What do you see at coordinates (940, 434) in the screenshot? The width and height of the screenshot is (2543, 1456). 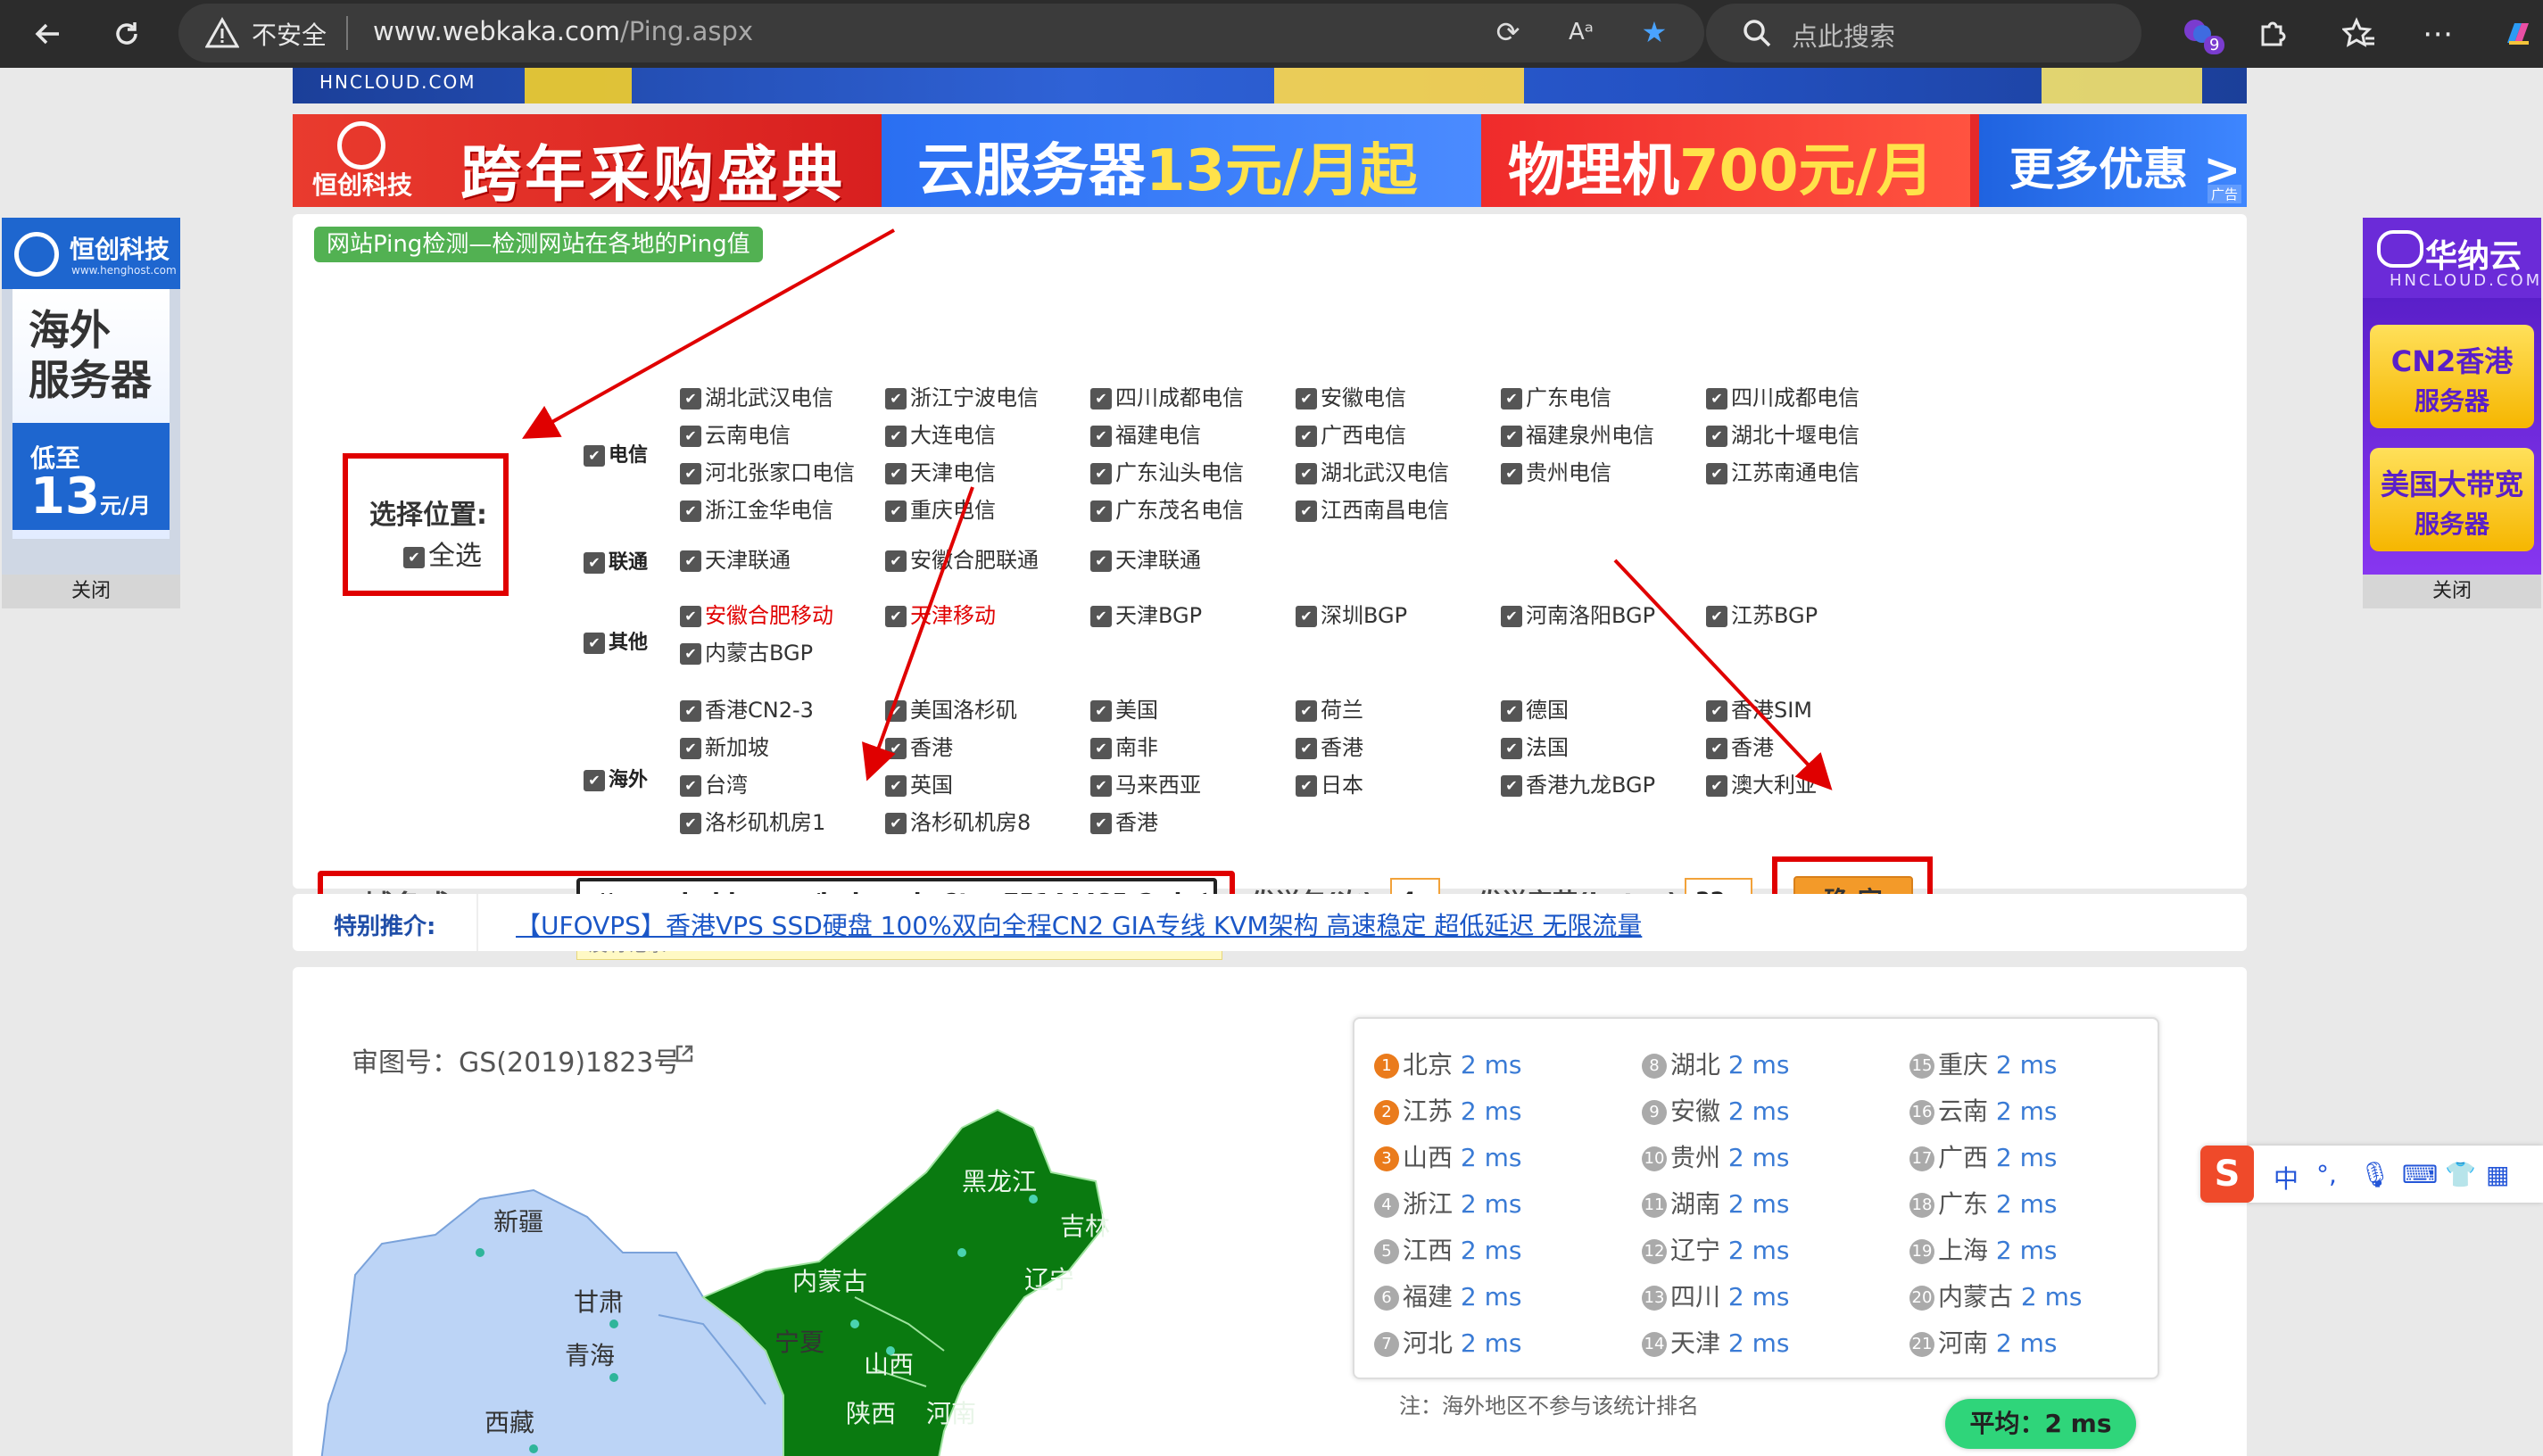 I see `location-option-checkbox: ✔ 大连电信` at bounding box center [940, 434].